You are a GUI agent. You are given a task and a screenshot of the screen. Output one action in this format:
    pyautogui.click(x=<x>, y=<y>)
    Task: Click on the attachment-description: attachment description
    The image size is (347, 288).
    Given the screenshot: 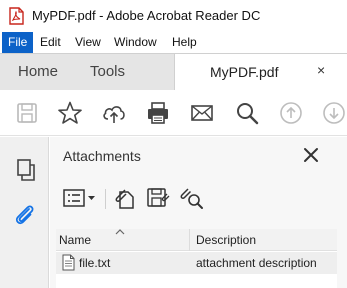 What is the action you would take?
    pyautogui.click(x=256, y=263)
    